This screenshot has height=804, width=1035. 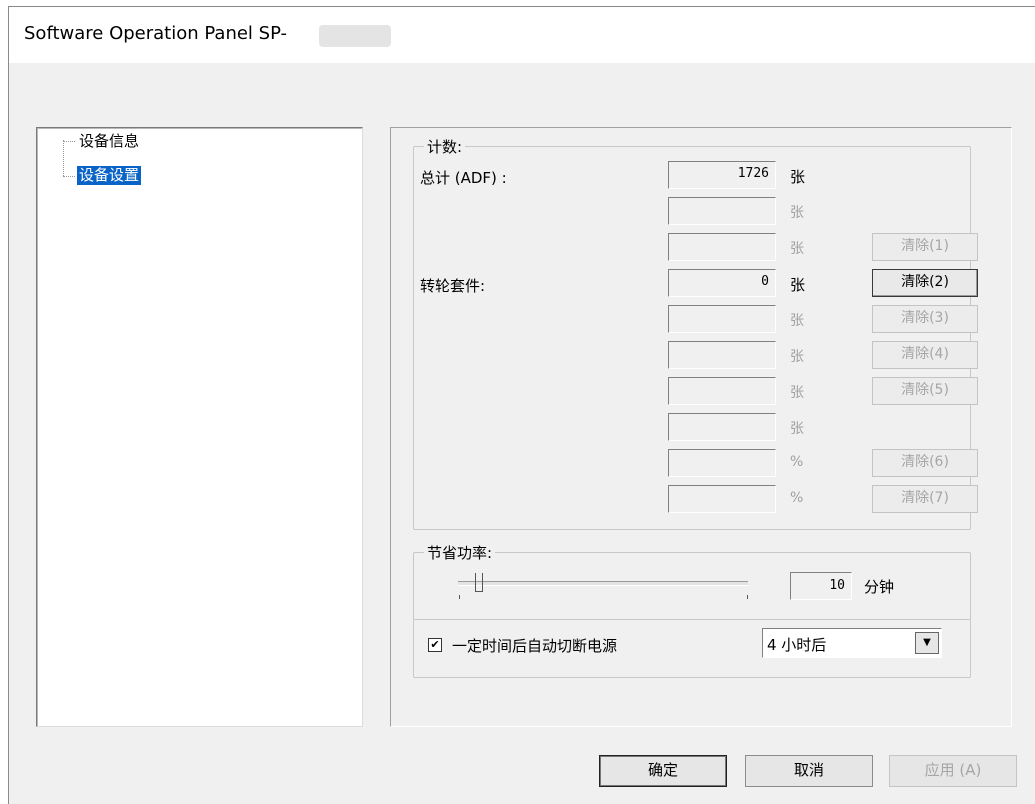 I want to click on redacted-model-number, so click(x=355, y=36).